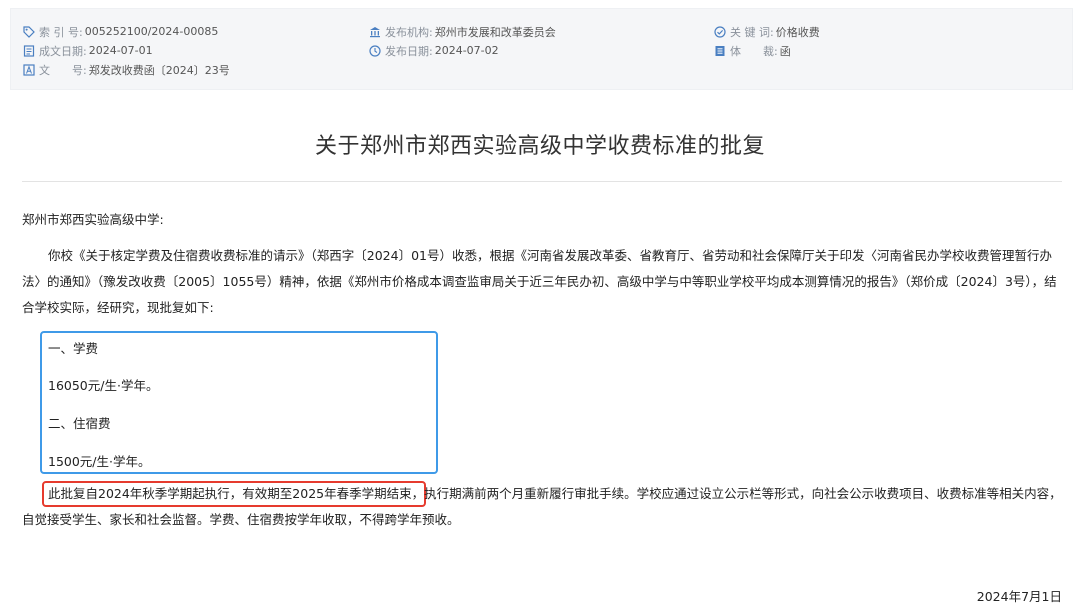  Describe the element at coordinates (767, 31) in the screenshot. I see `metadata-keywords: 关 键 词: 价格收费` at that location.